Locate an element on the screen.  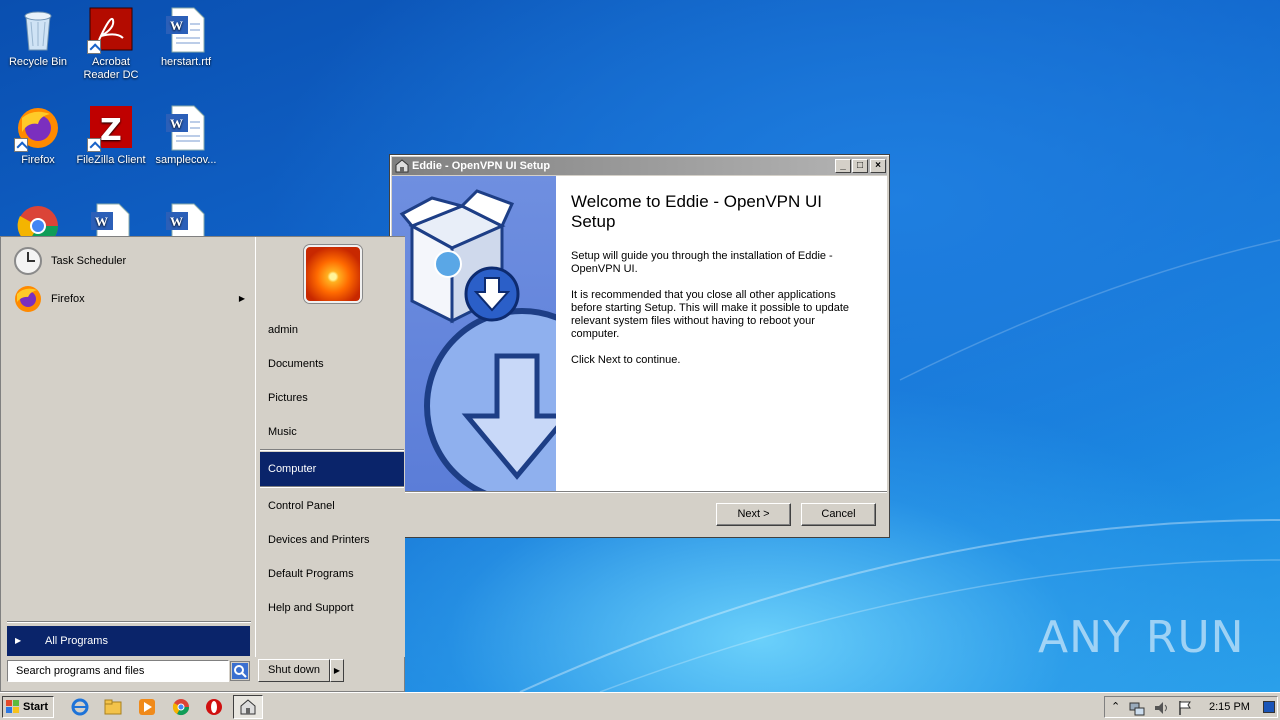
svg-text: Z is located at coordinates (111, 130).